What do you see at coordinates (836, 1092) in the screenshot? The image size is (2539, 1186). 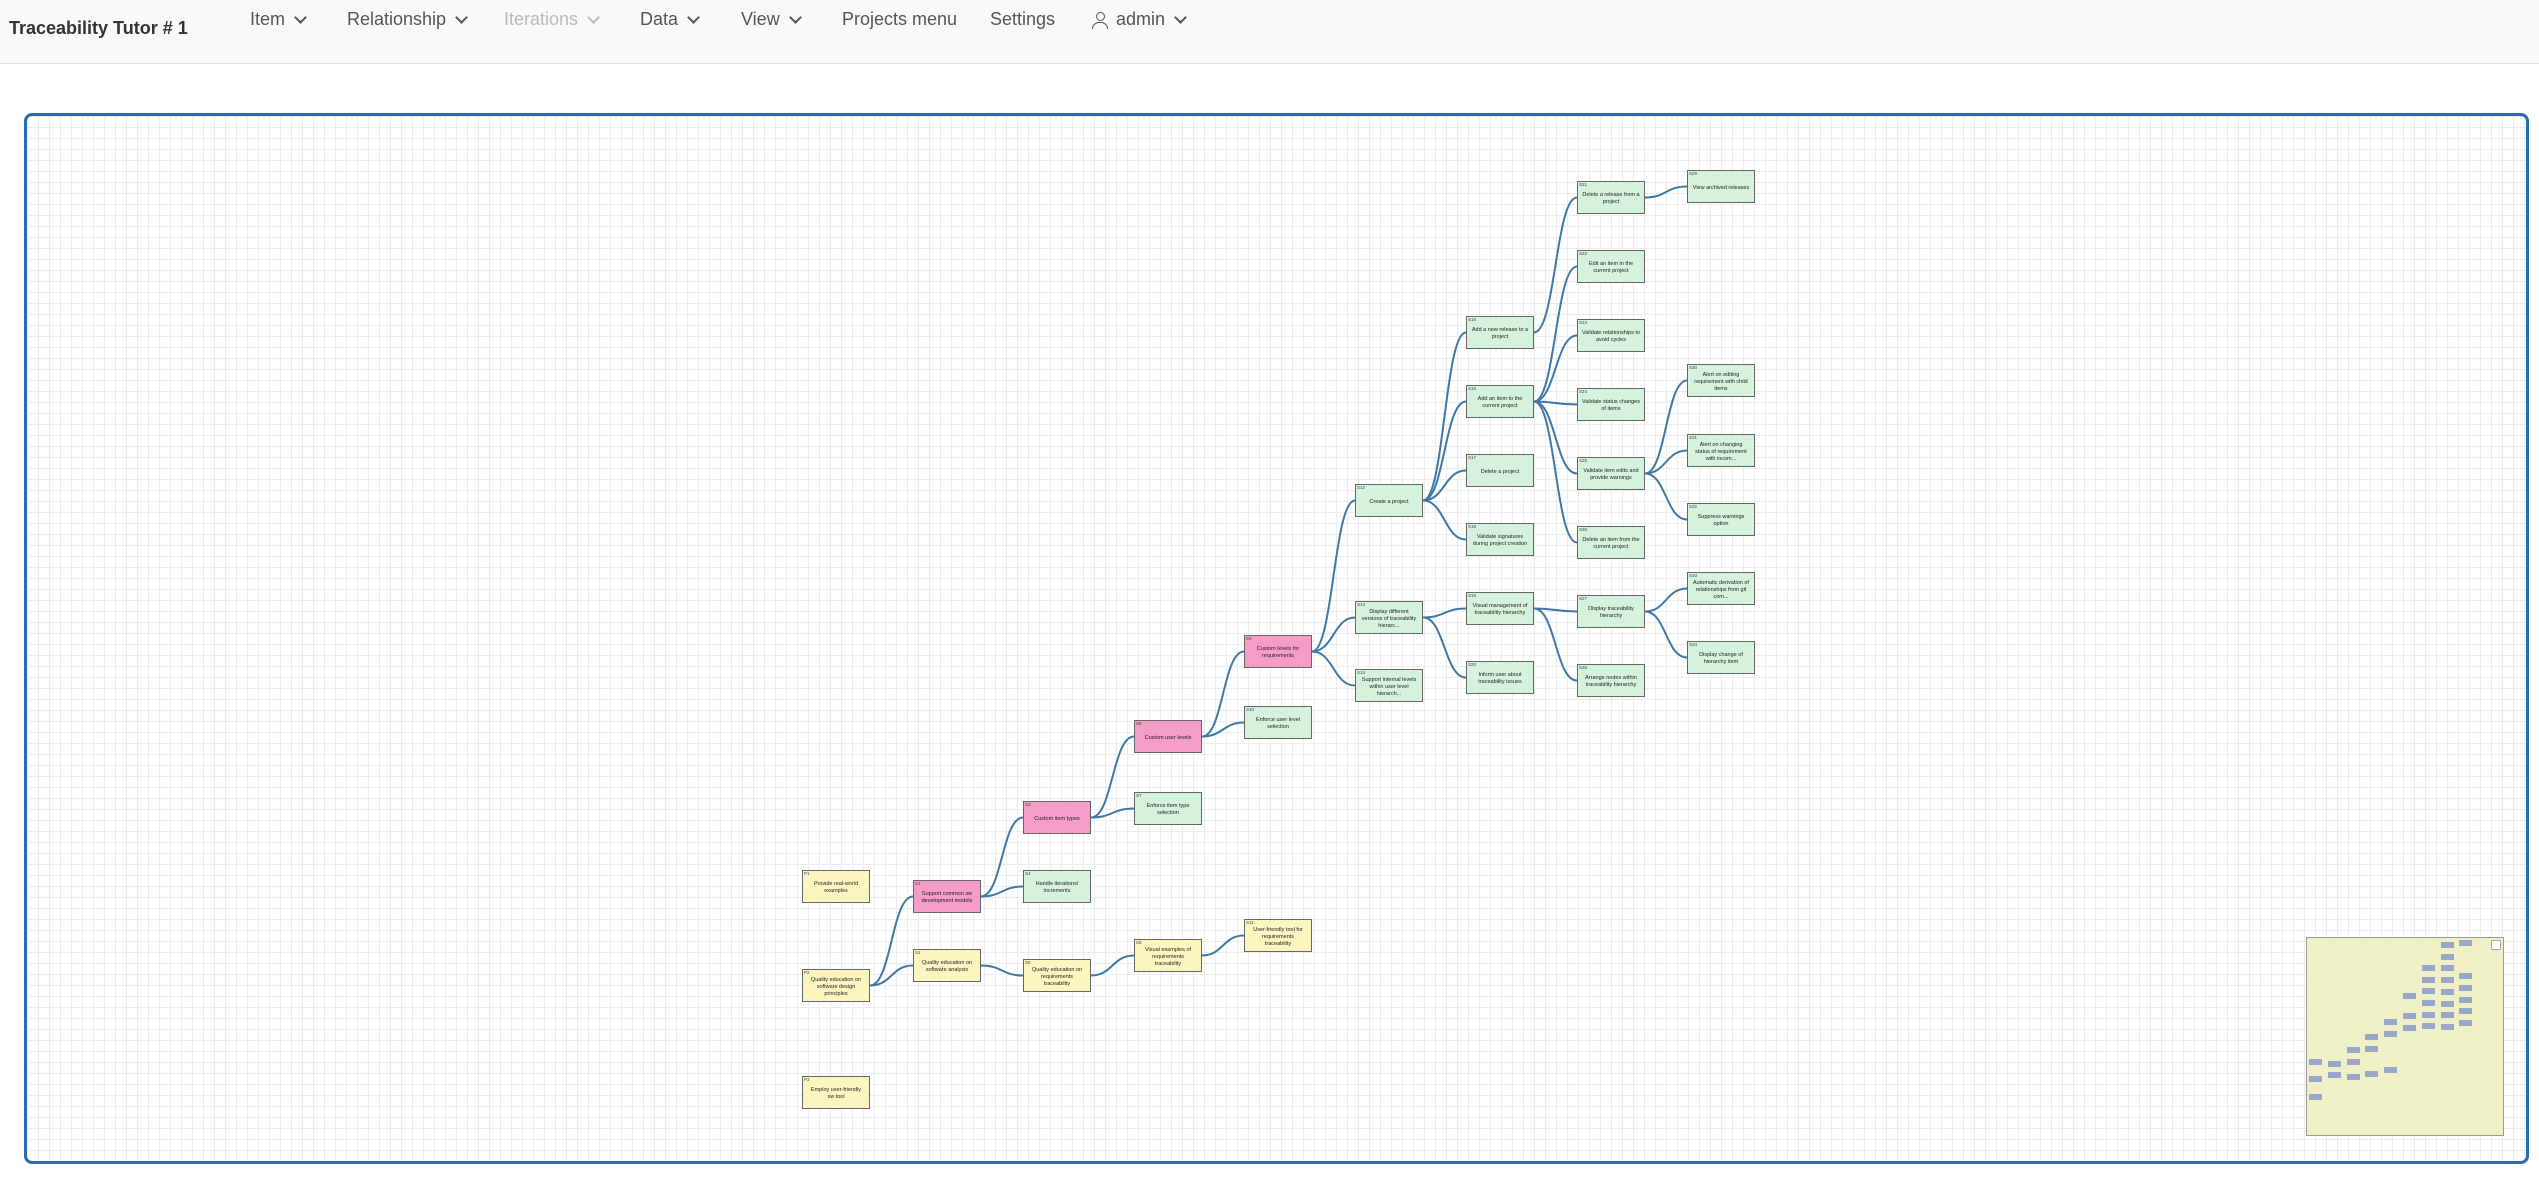 I see `graph-node: P3 Employ user-friendly sw tool` at bounding box center [836, 1092].